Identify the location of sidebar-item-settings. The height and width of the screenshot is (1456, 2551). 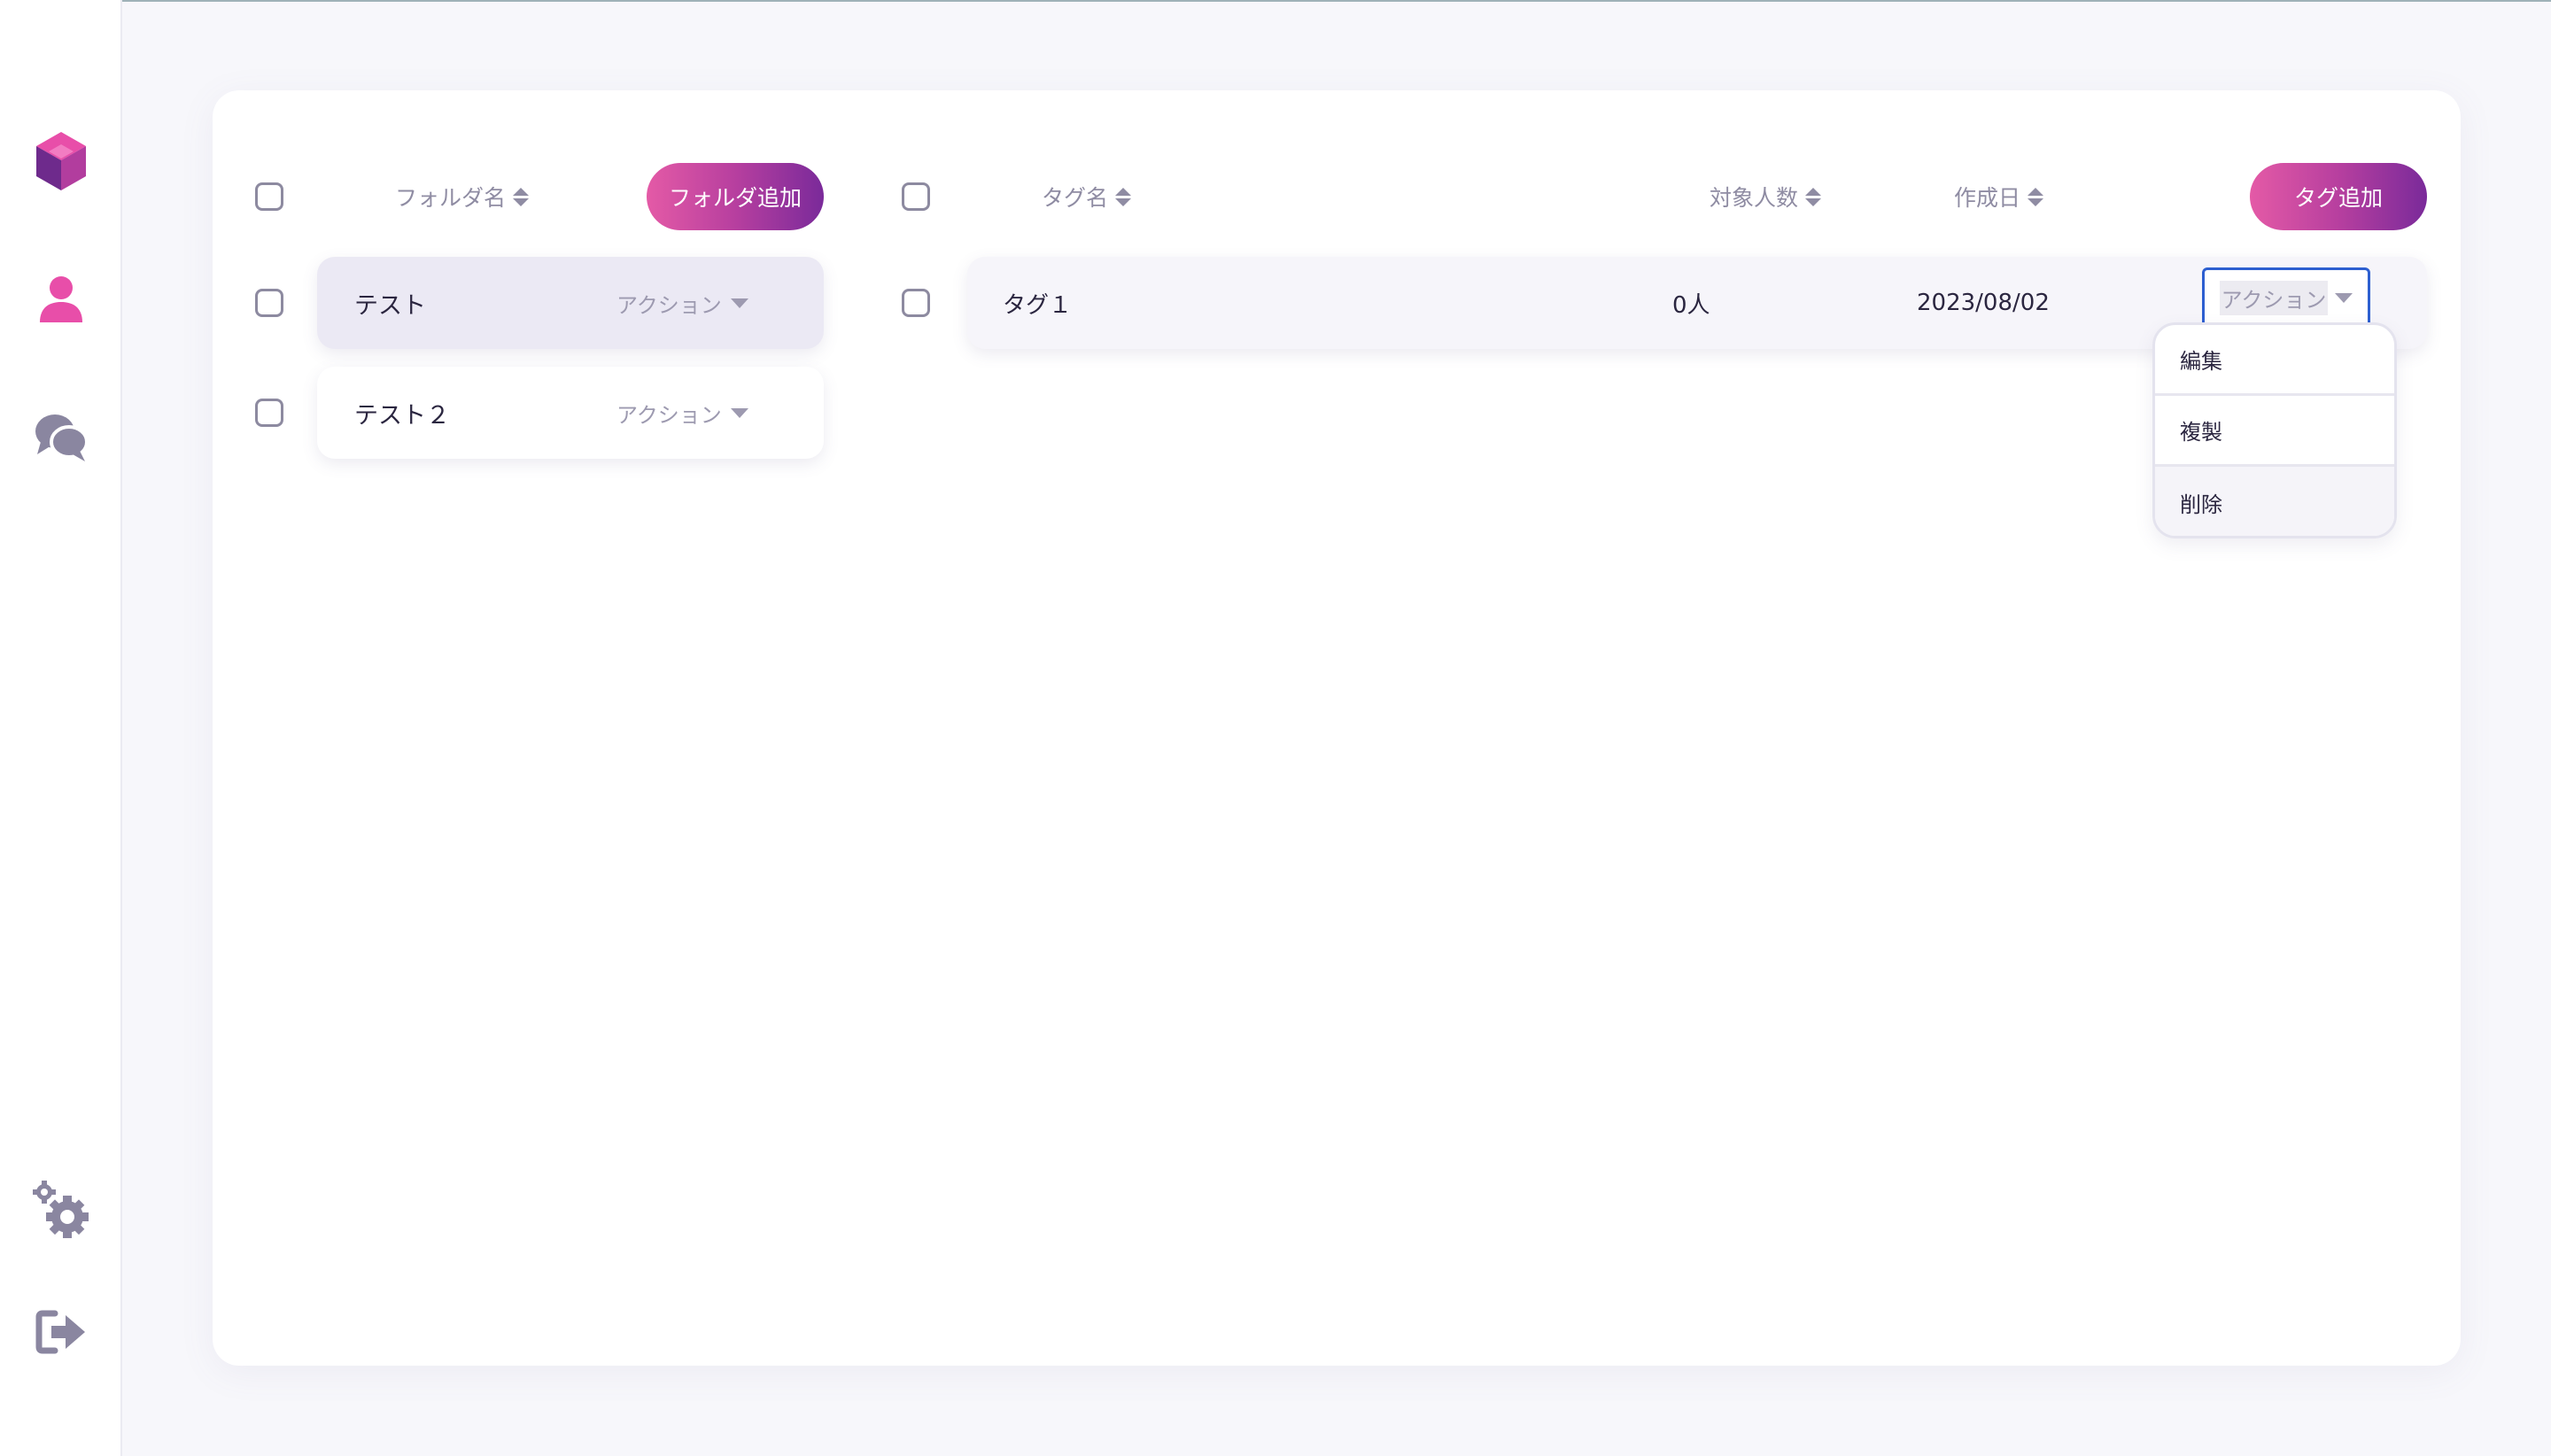
(61, 1211).